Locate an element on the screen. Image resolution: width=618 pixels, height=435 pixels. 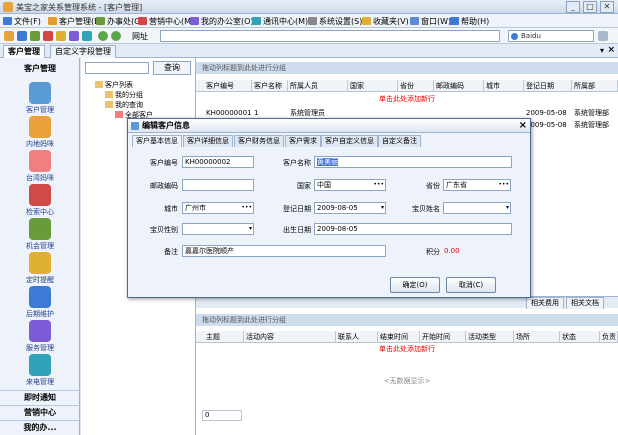
dtab-detail: 客户详细信息 is located at coordinates (208, 141).